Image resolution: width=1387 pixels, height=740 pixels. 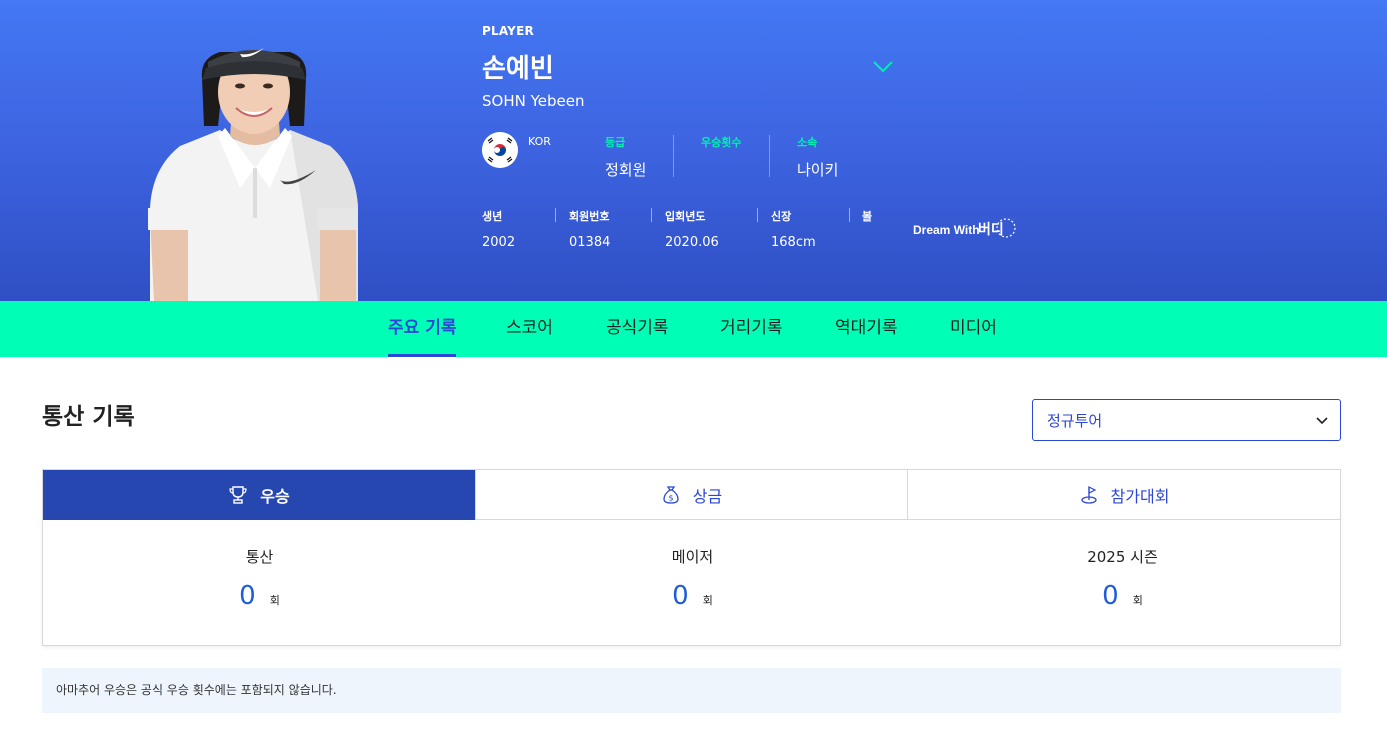 What do you see at coordinates (637, 329) in the screenshot?
I see `tab-official-records: 공식기록` at bounding box center [637, 329].